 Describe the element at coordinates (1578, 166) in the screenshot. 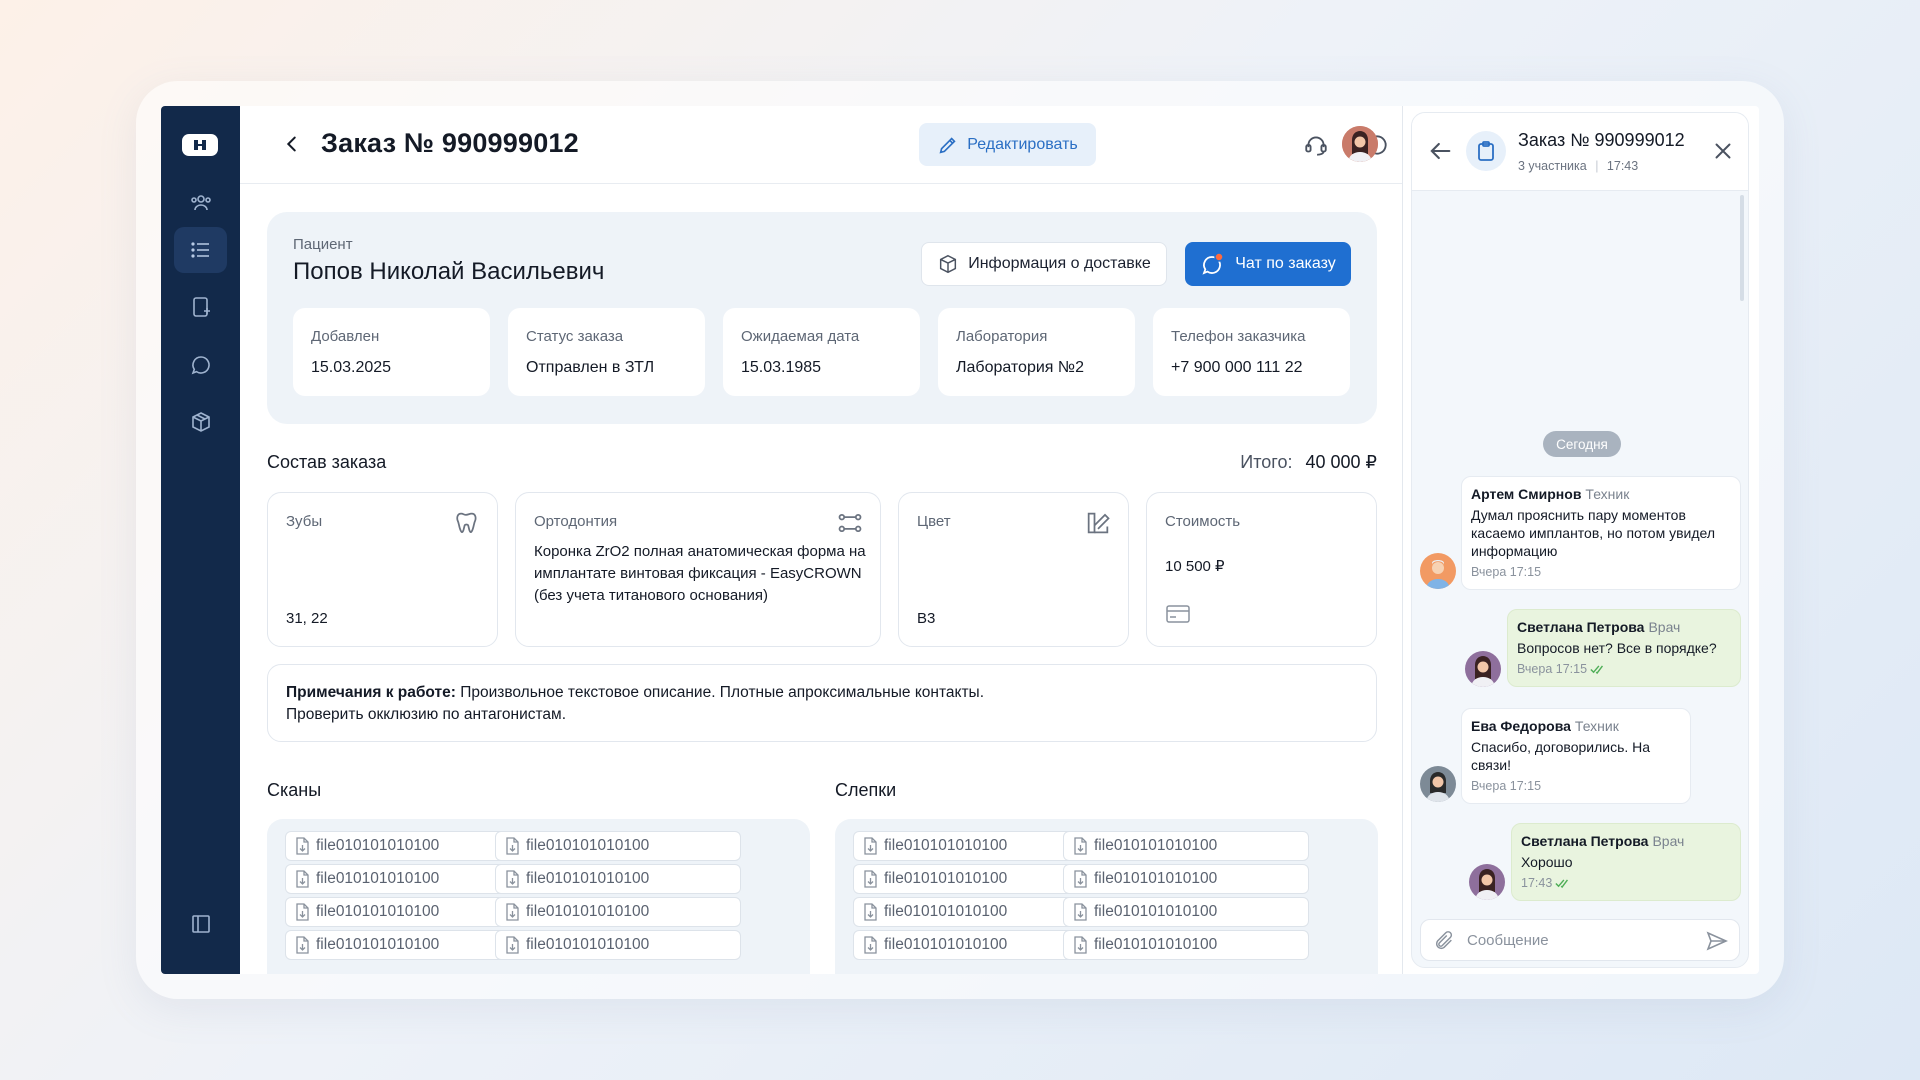

I see `chat-subtitle: 3 участника | 17:43` at that location.